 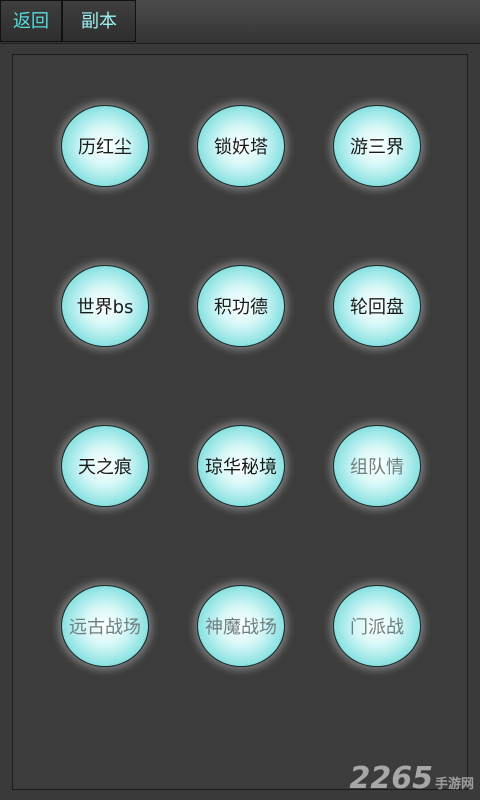 I want to click on dungeon-button-qionghua: 琼华秘境, so click(x=241, y=466).